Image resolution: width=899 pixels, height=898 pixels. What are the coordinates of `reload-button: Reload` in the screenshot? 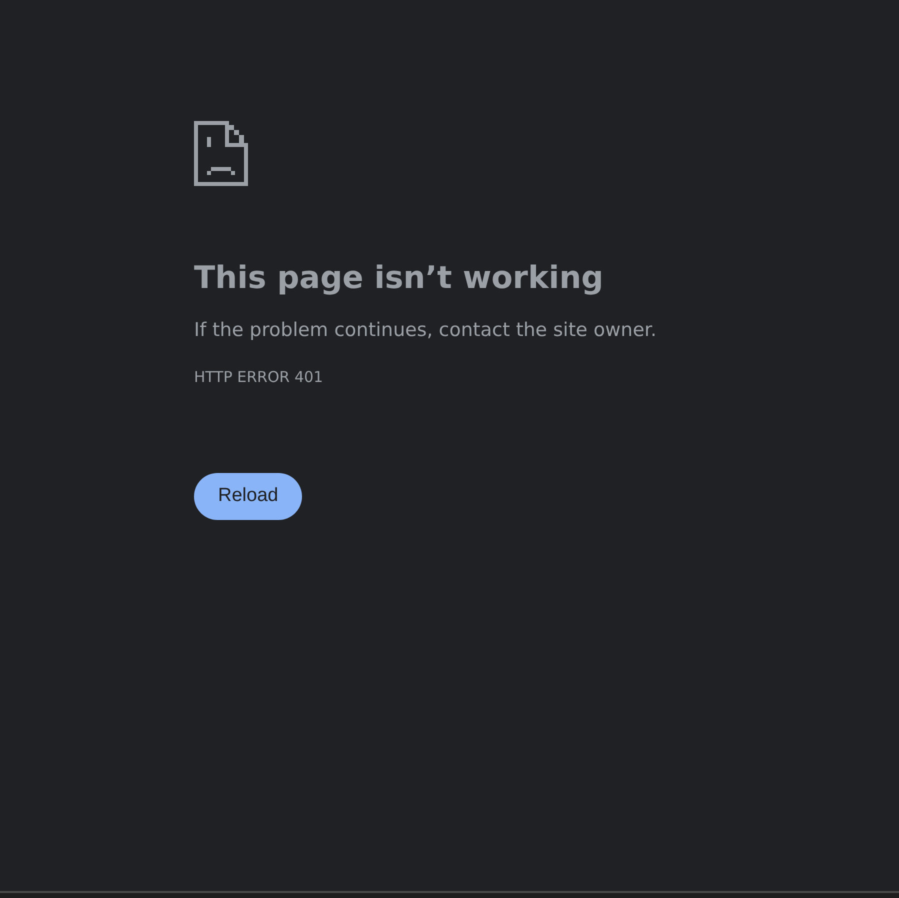 It's located at (248, 496).